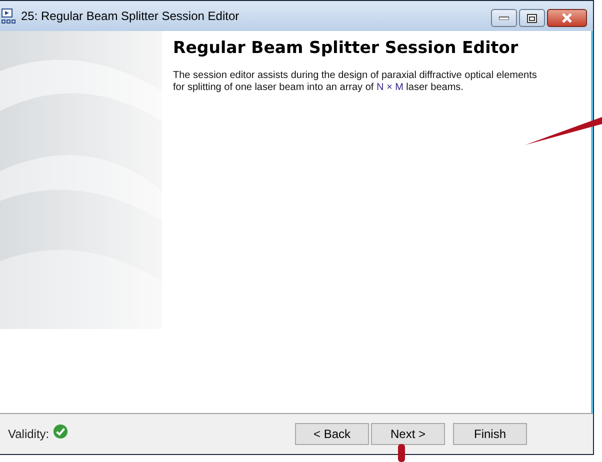 The height and width of the screenshot is (462, 602). Describe the element at coordinates (401, 453) in the screenshot. I see `annotation-bar` at that location.